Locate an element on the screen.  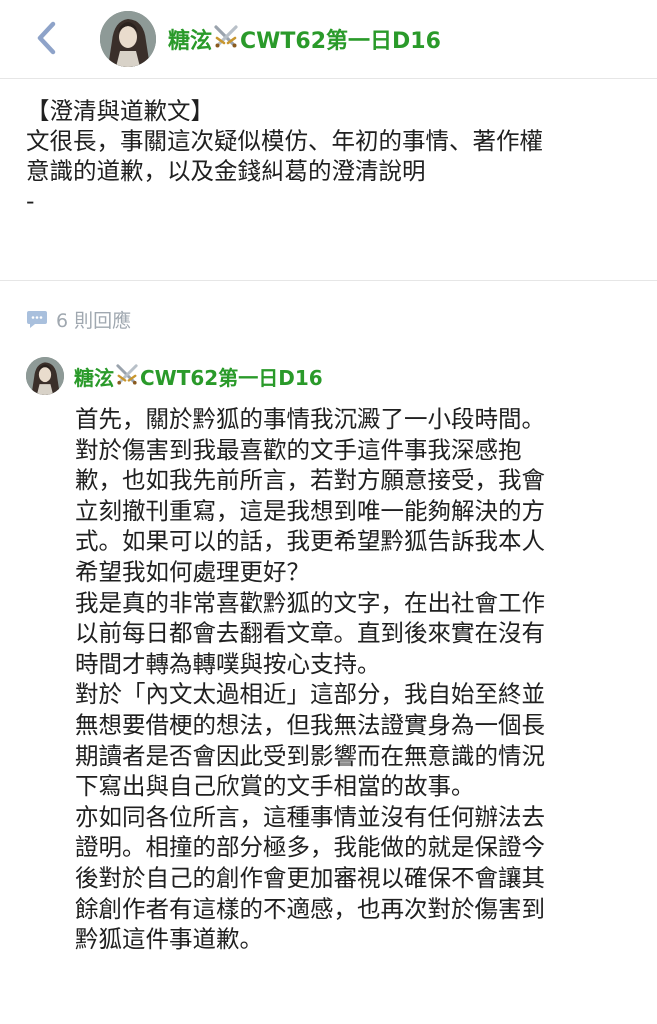
reply-line: 式。如果可以的話，我更希望黔狐告訴我本人 is located at coordinates (310, 541).